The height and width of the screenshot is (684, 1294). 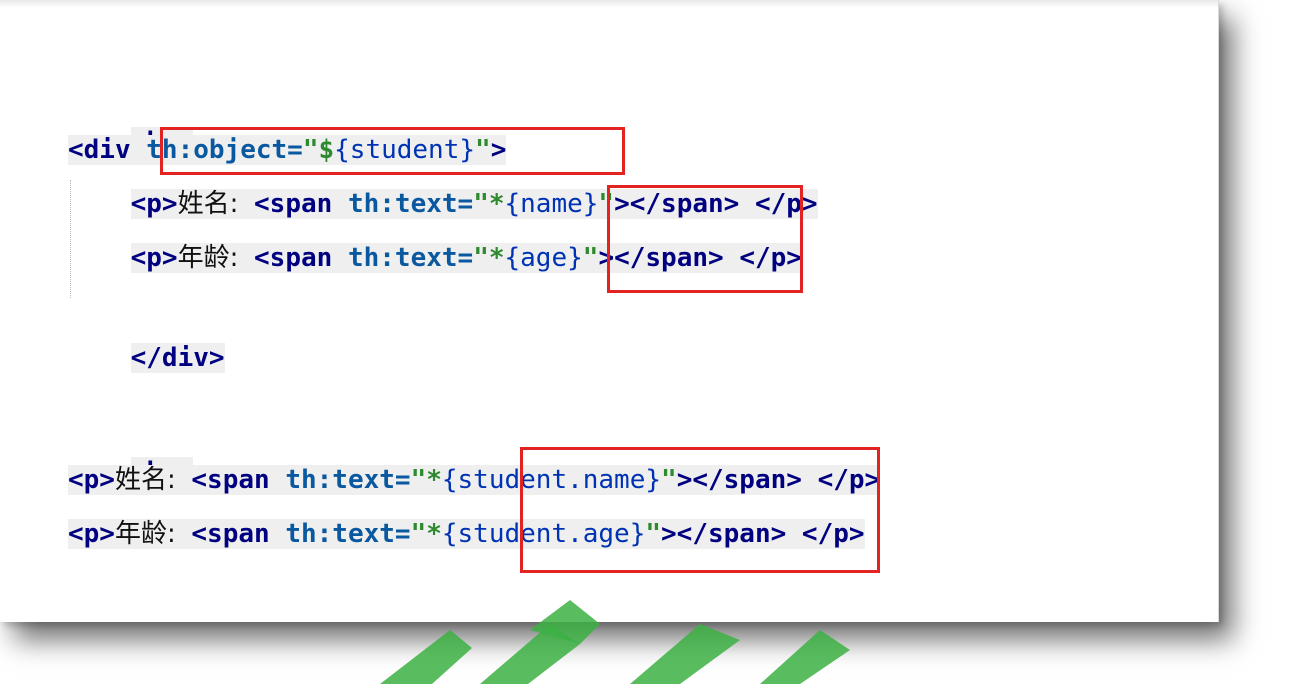 I want to click on code-line-div-close: </div>, so click(x=146, y=331).